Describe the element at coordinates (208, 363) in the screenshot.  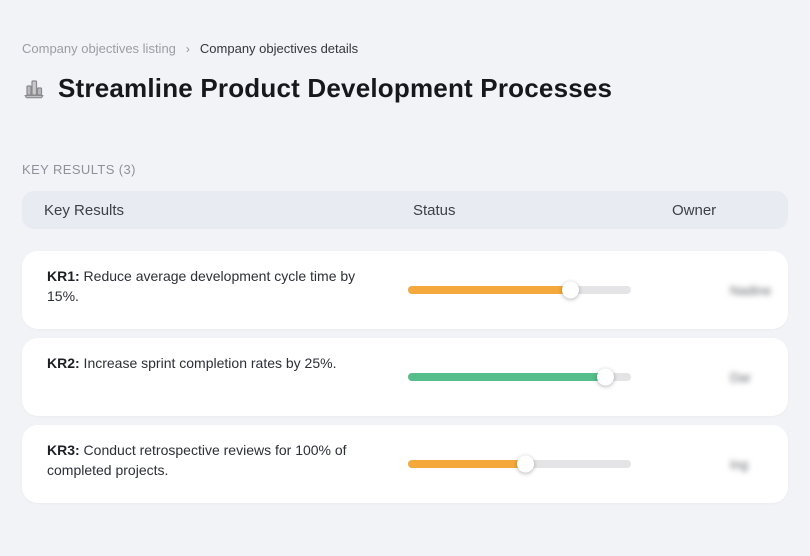
I see `kr2-description: Increase sprint completion rates by 25%.` at that location.